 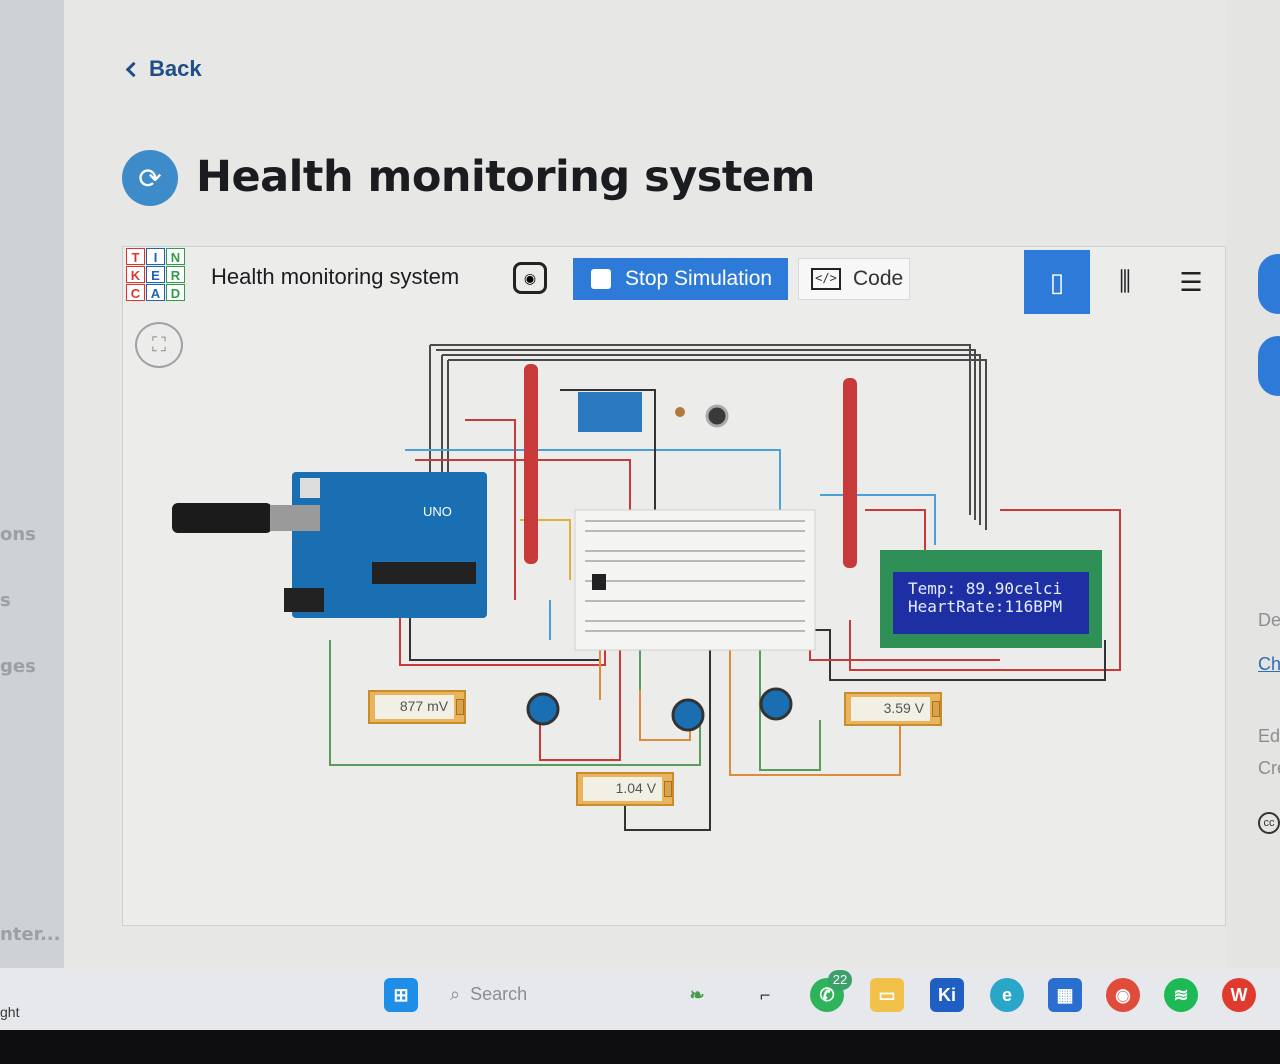 What do you see at coordinates (601, 279) in the screenshot?
I see `stop-icon` at bounding box center [601, 279].